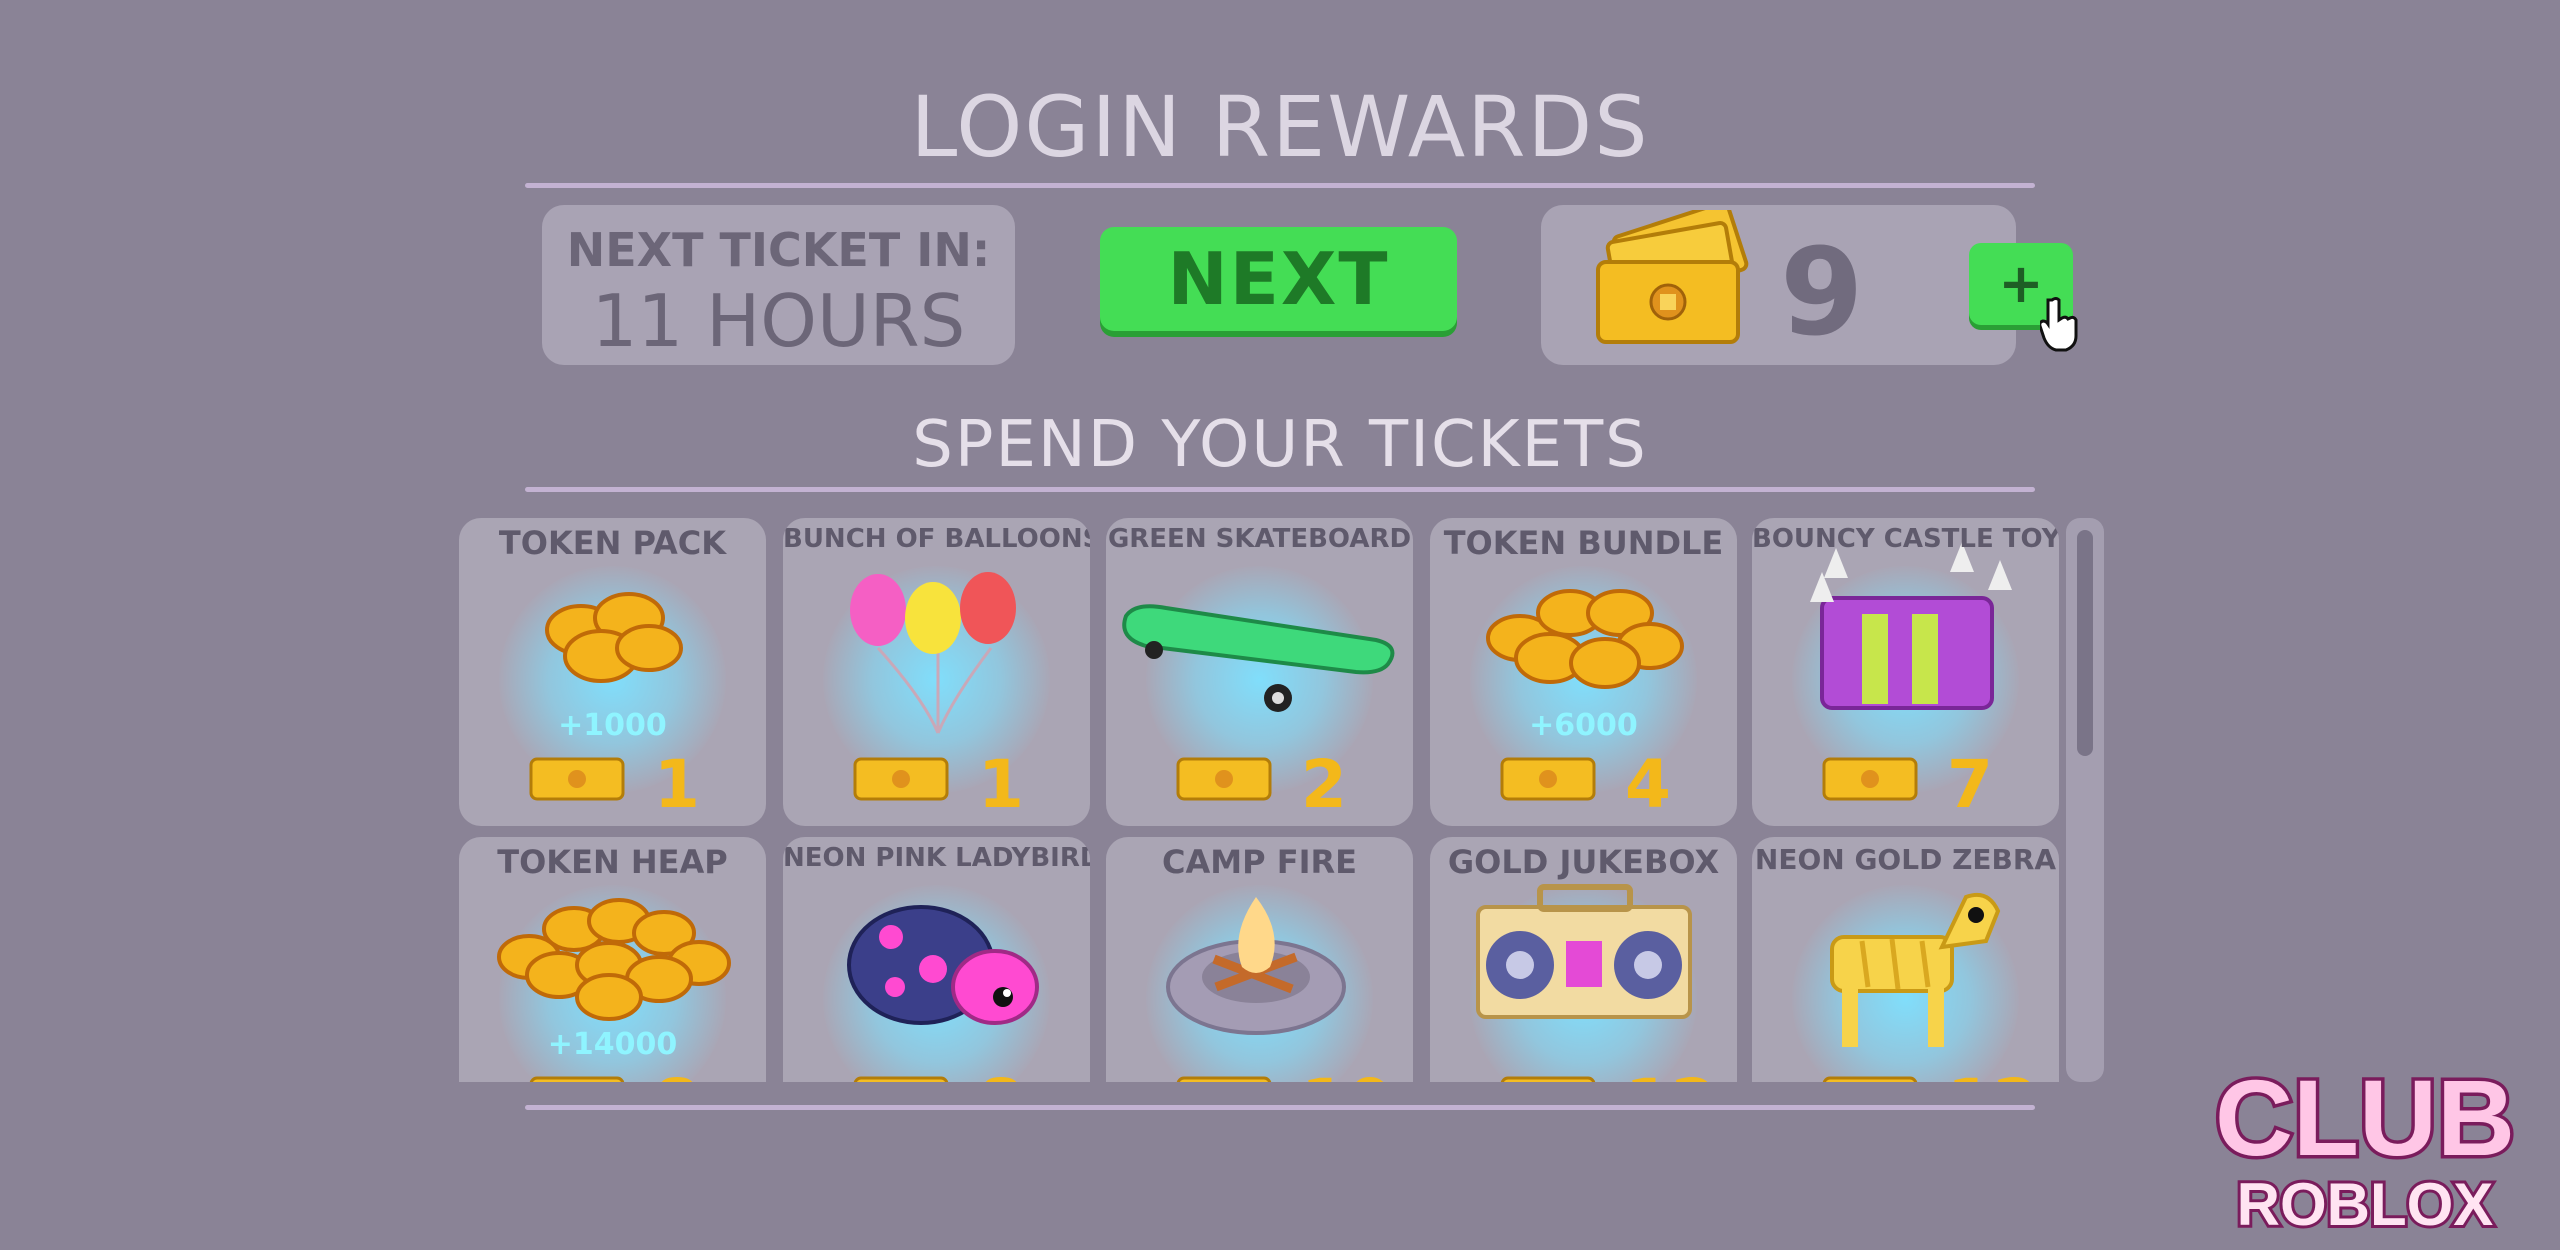  What do you see at coordinates (936, 539) in the screenshot?
I see `reward-name: BUNCH OF BALLOONS` at bounding box center [936, 539].